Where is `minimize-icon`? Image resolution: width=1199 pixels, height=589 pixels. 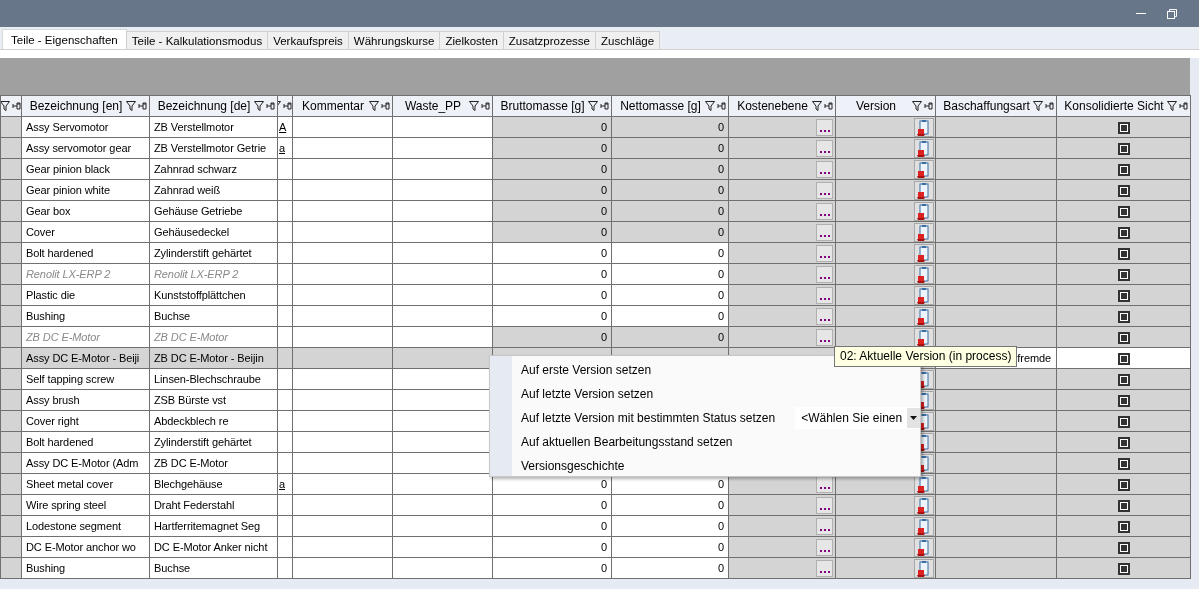
minimize-icon is located at coordinates (1141, 13).